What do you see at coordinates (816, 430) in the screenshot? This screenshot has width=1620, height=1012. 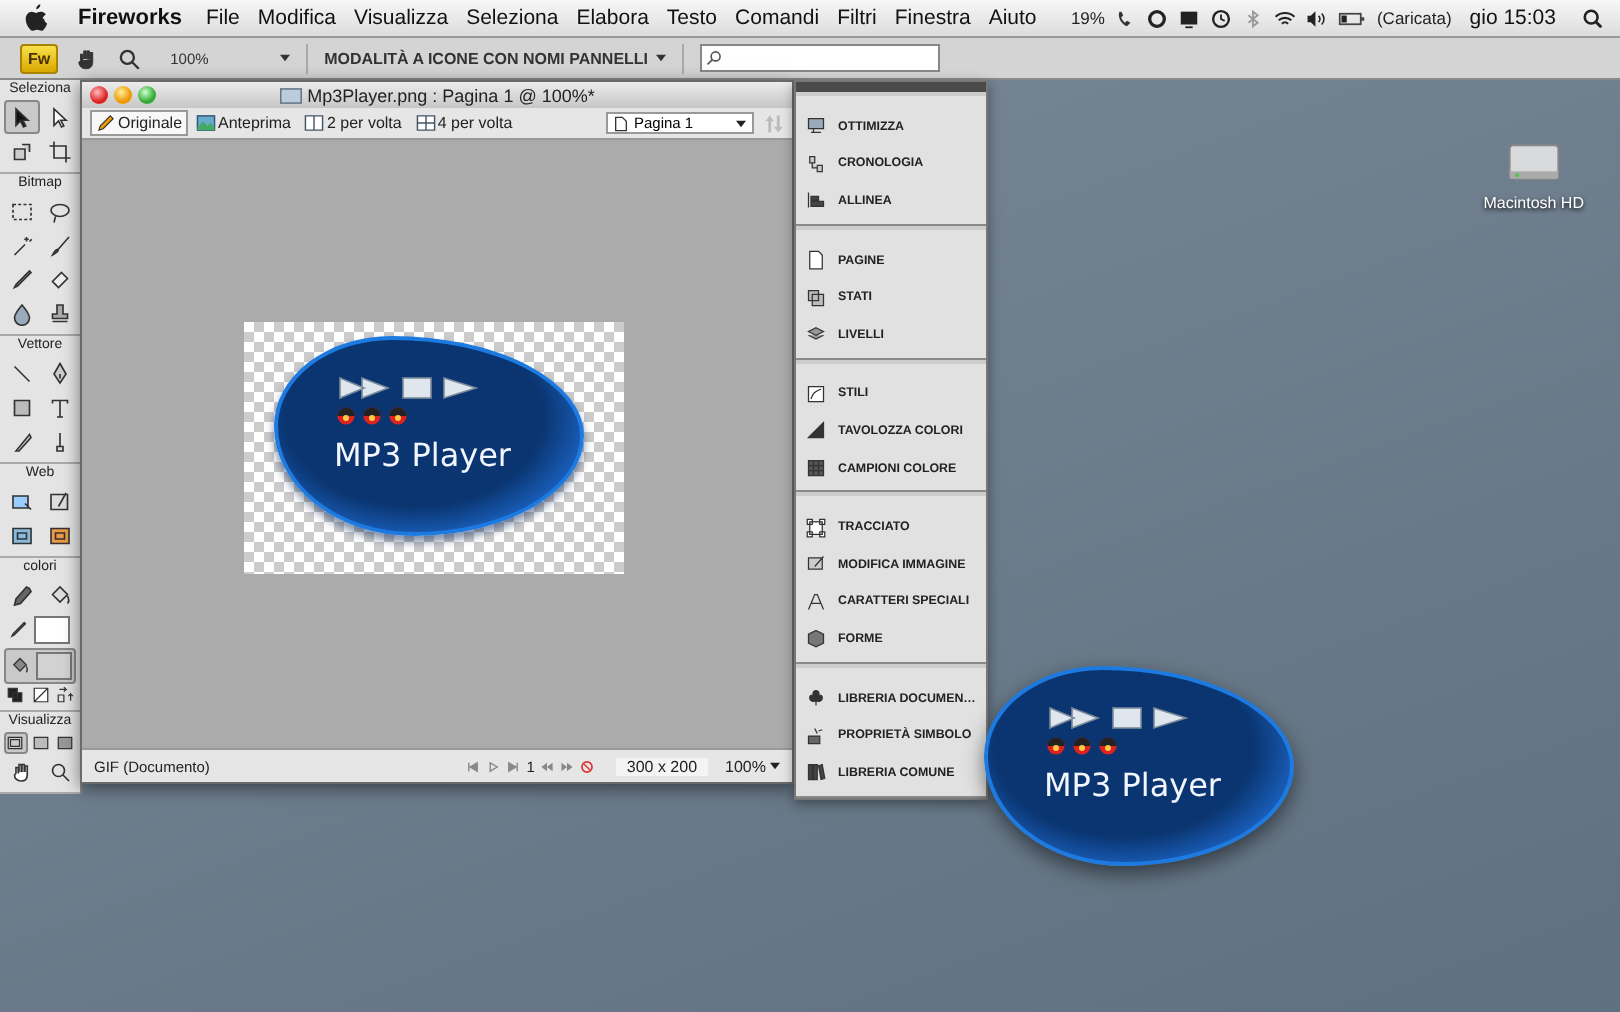 I see `gradient-triangle-icon` at bounding box center [816, 430].